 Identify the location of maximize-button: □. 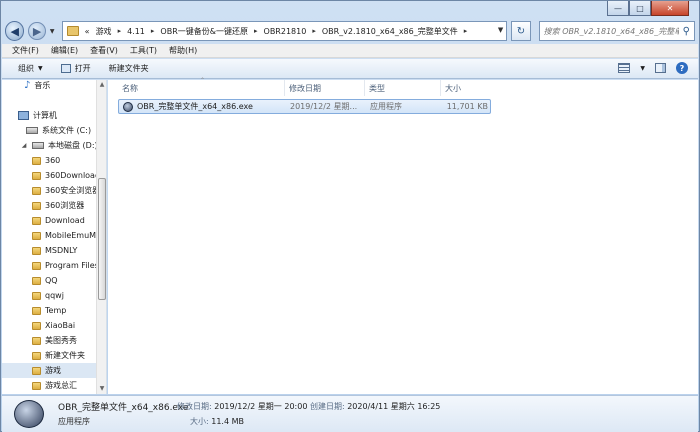
(640, 8).